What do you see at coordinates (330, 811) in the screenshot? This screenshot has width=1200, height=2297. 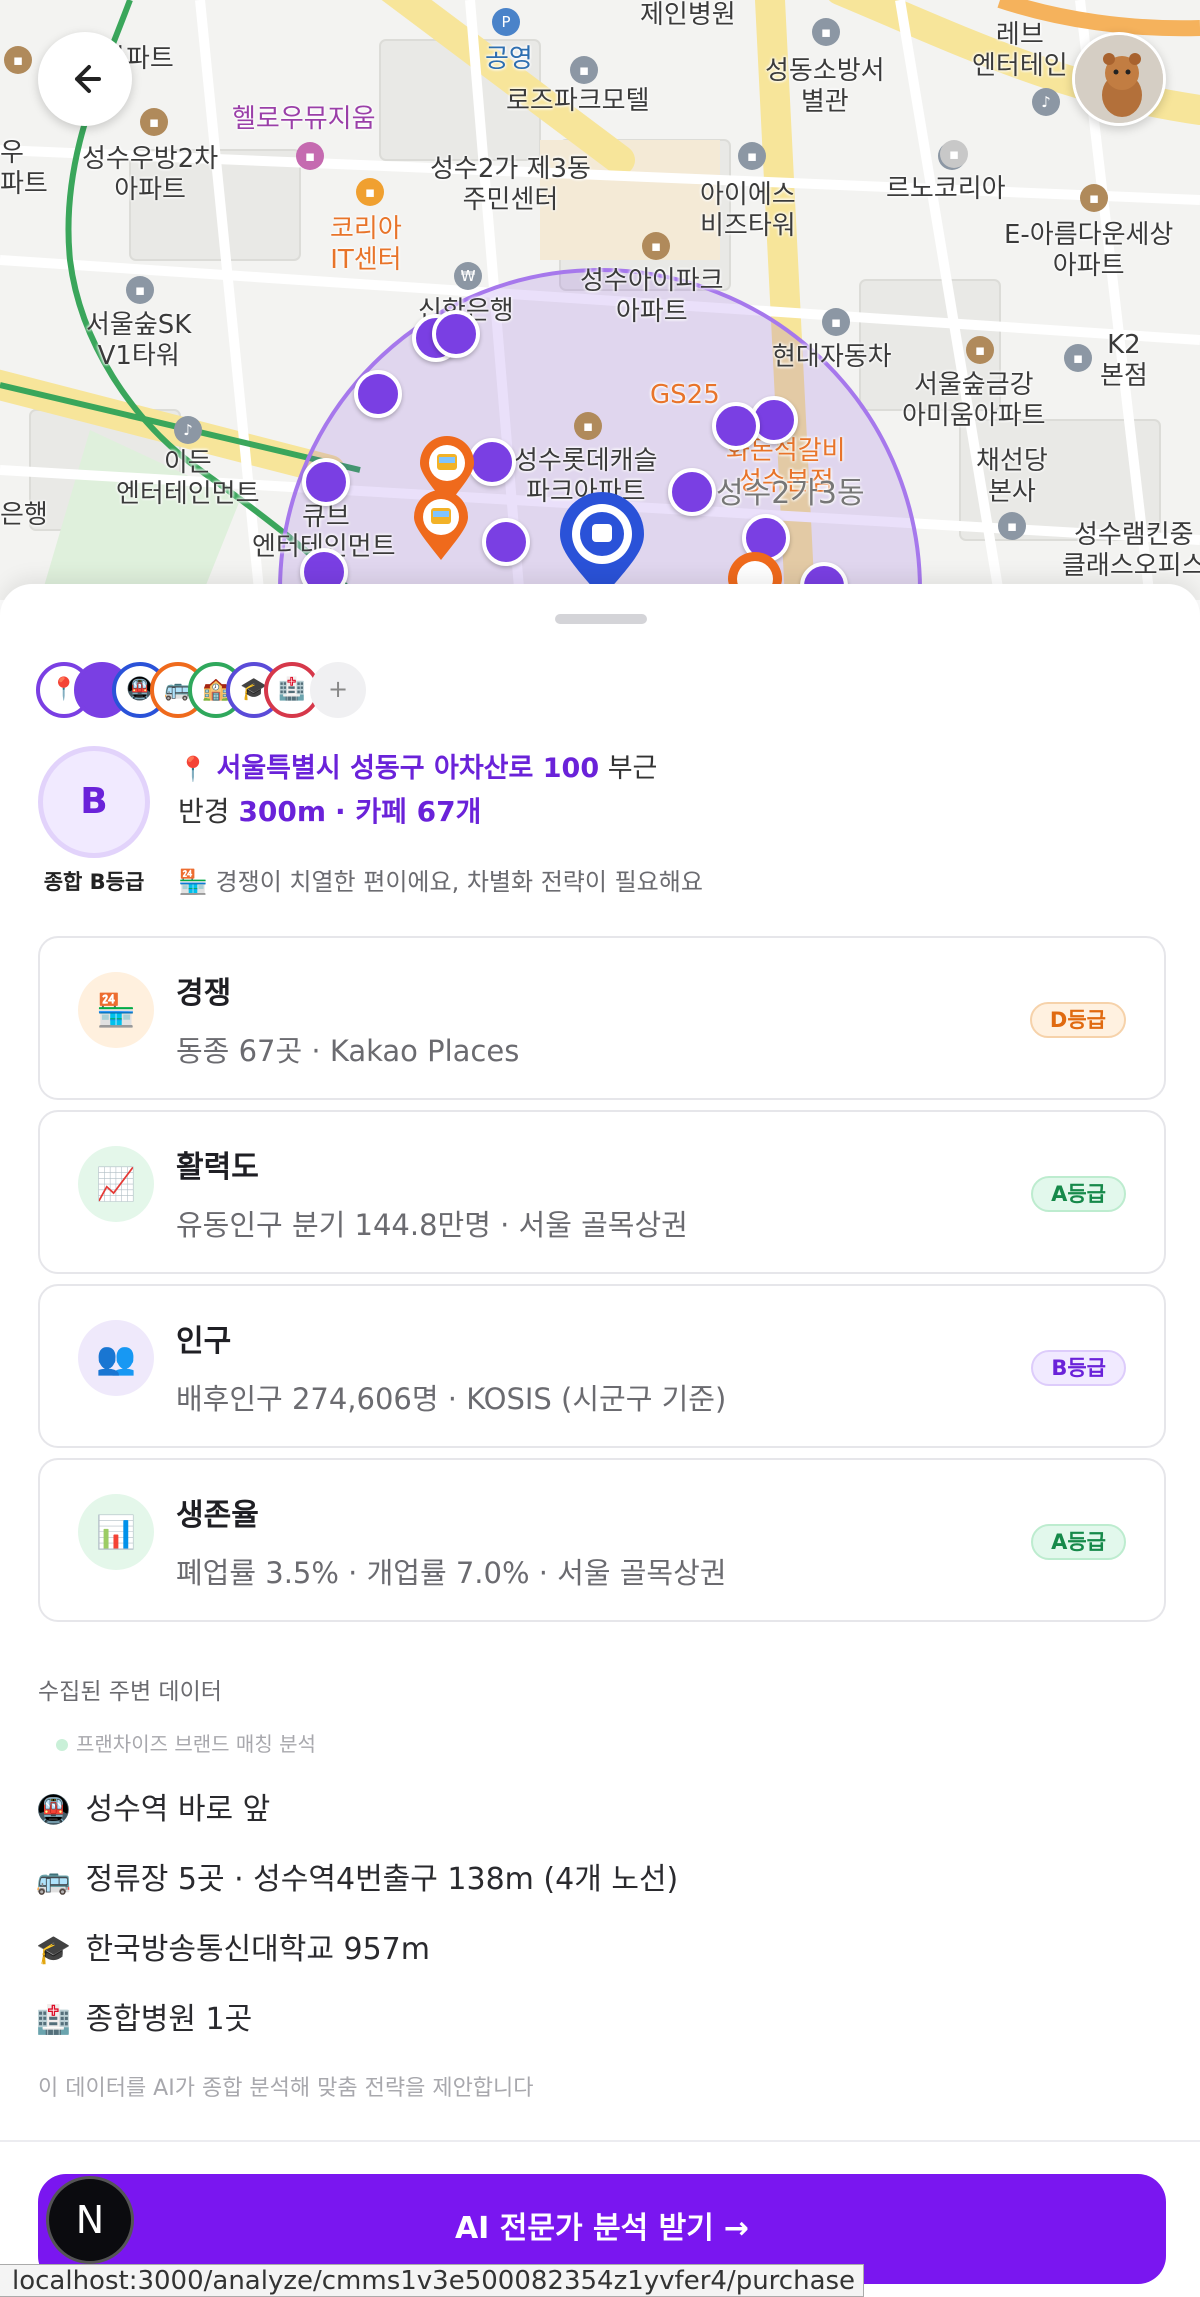 I see `radius-line: 반경 300m · 카페 67개` at bounding box center [330, 811].